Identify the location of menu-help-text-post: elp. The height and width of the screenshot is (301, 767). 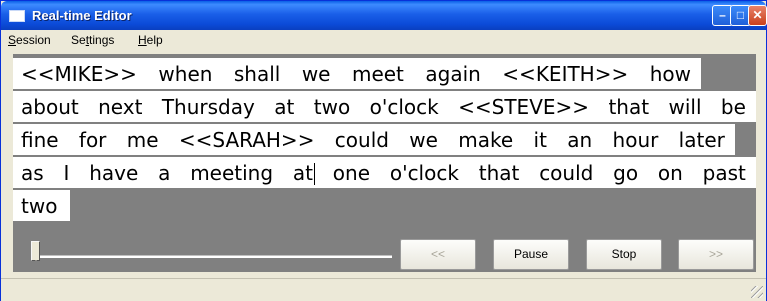
(154, 40).